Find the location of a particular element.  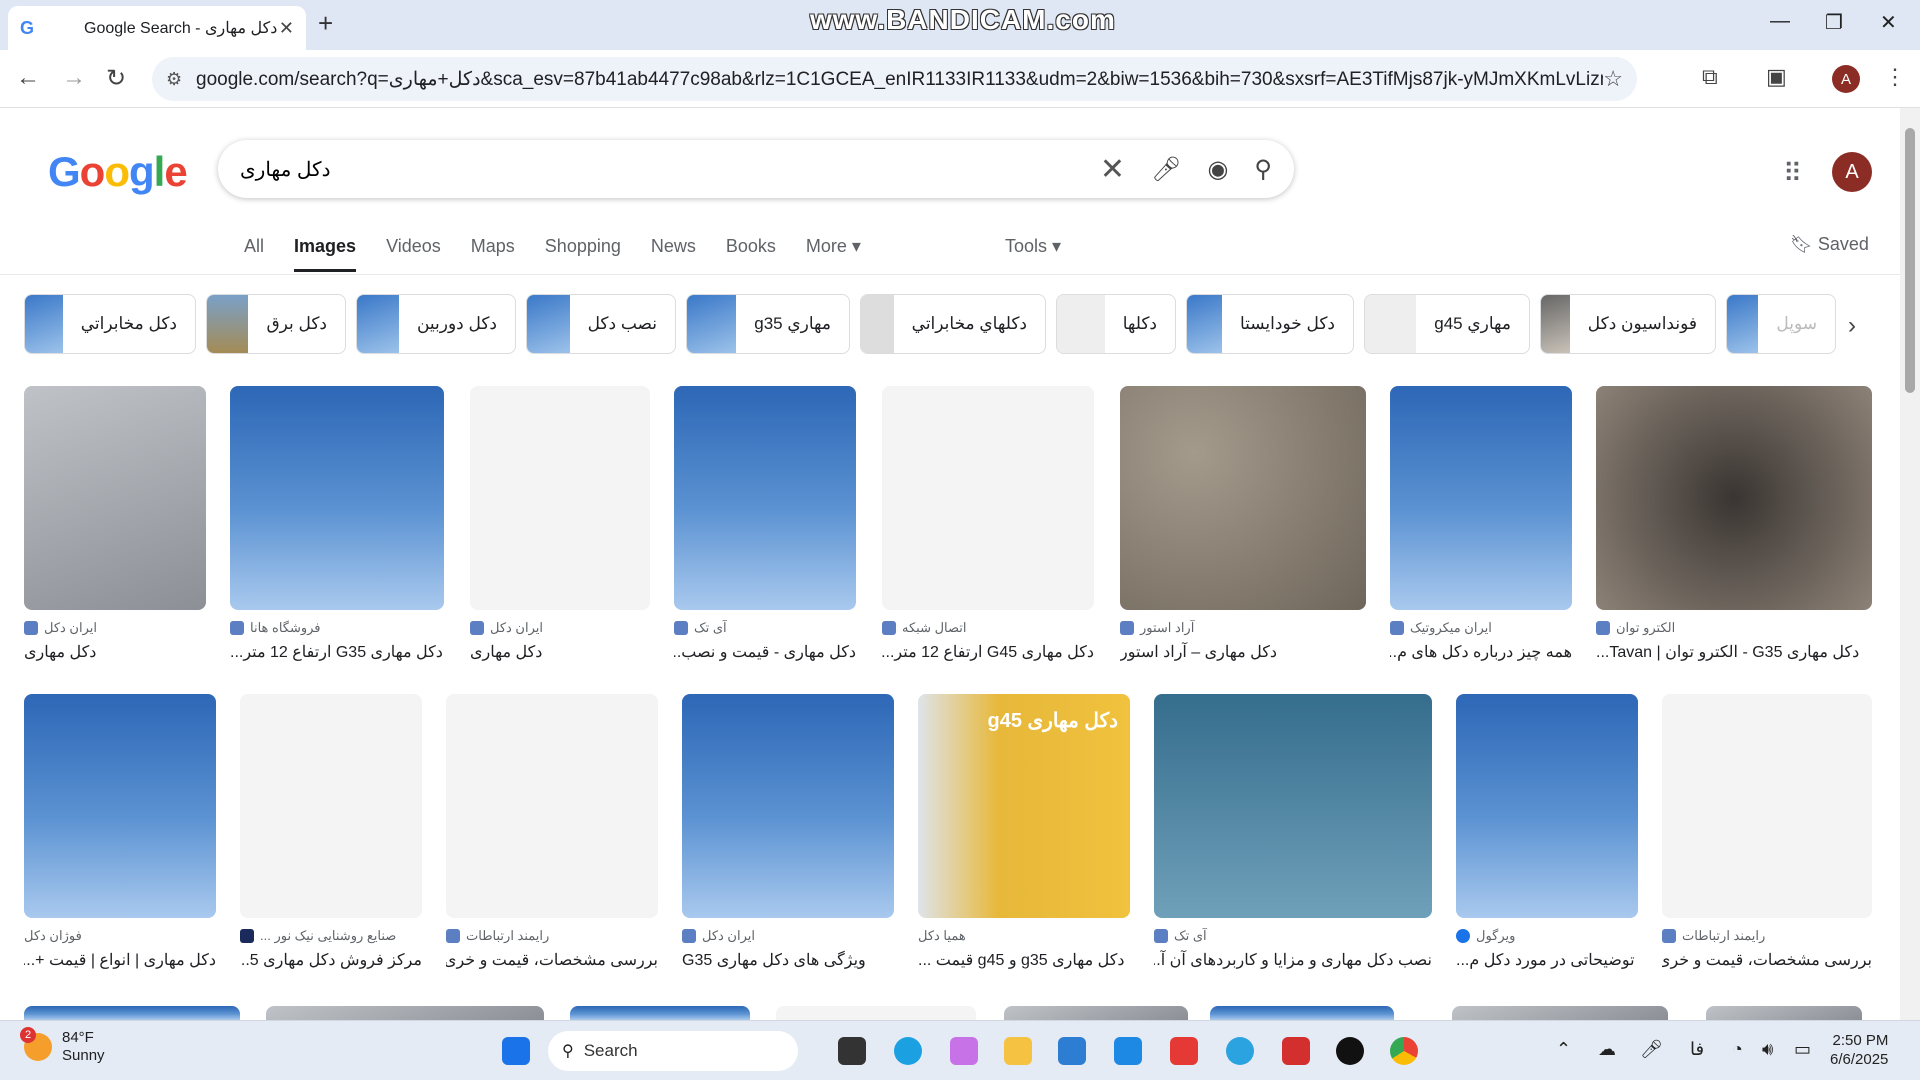

bookmark-star-icon: ☆ is located at coordinates (1613, 79).